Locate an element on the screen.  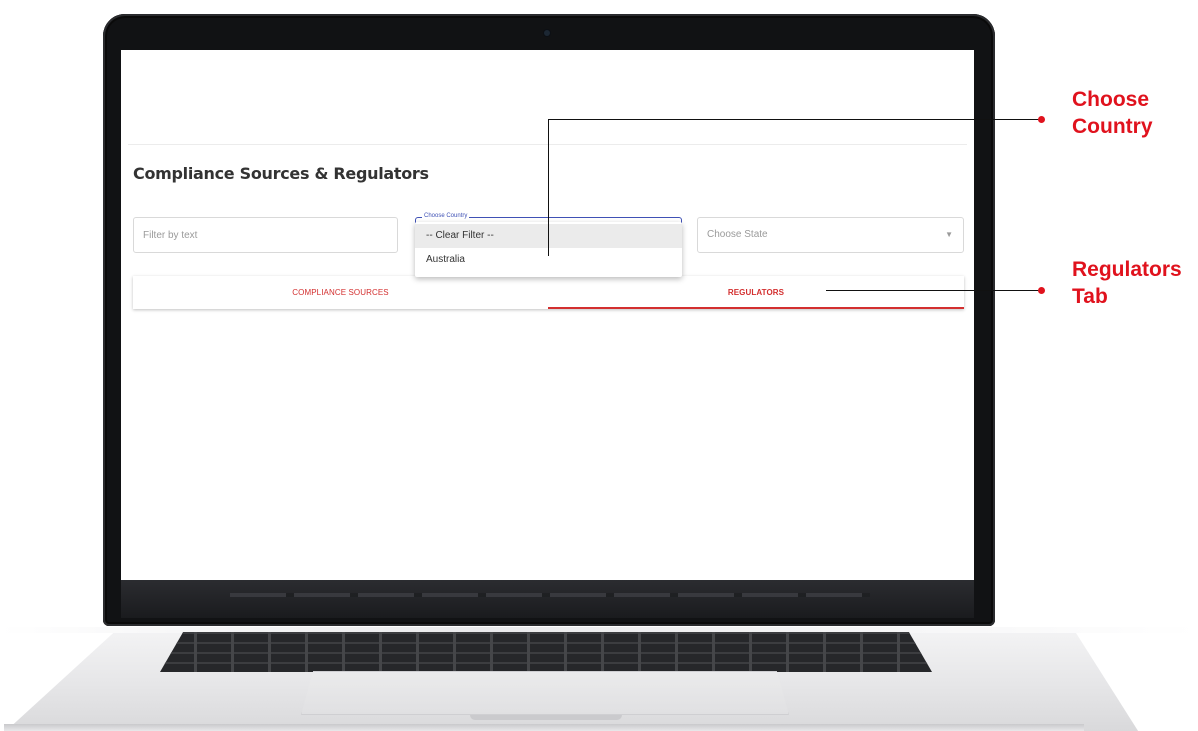
callout-country-line1: Choose is located at coordinates (1111, 99).